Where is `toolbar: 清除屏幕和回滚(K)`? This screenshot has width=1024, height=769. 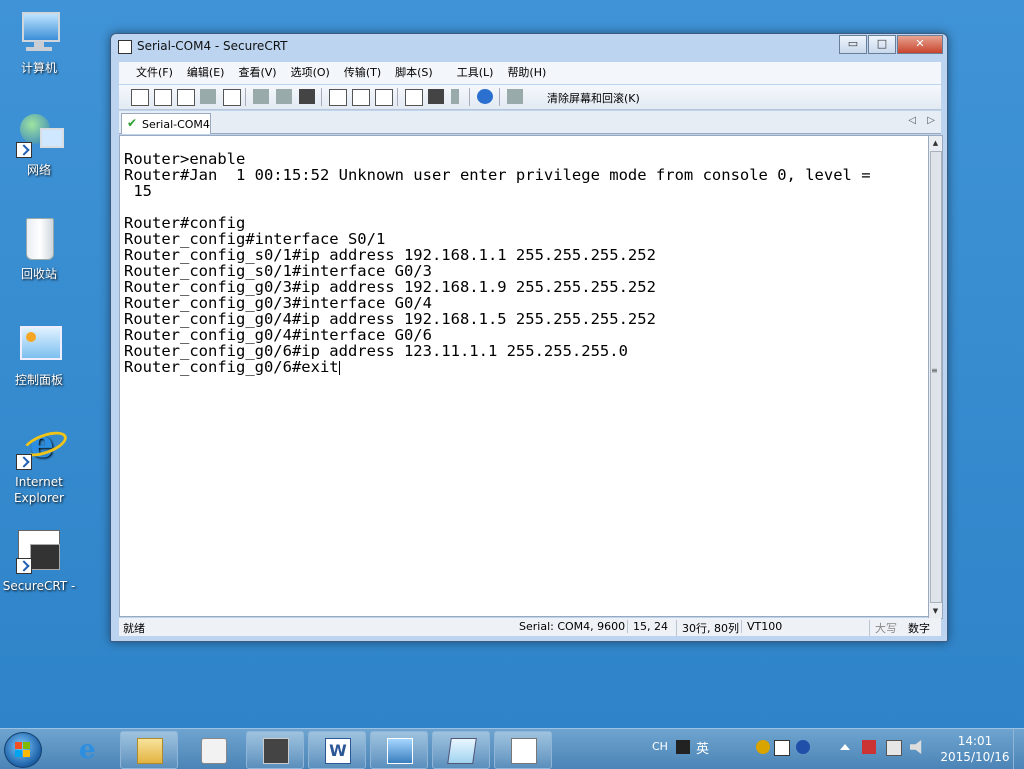
toolbar: 清除屏幕和回滚(K) is located at coordinates (530, 97).